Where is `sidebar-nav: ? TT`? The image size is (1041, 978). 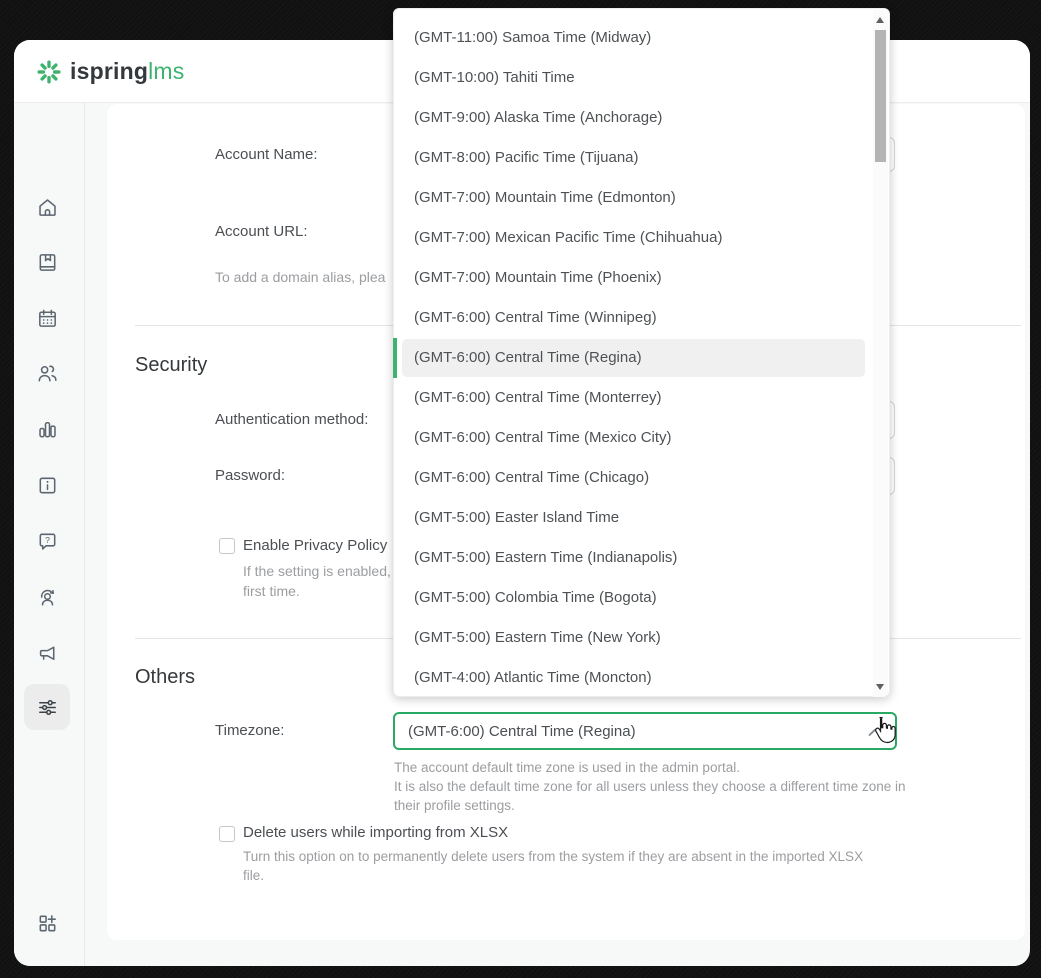 sidebar-nav: ? TT is located at coordinates (49, 534).